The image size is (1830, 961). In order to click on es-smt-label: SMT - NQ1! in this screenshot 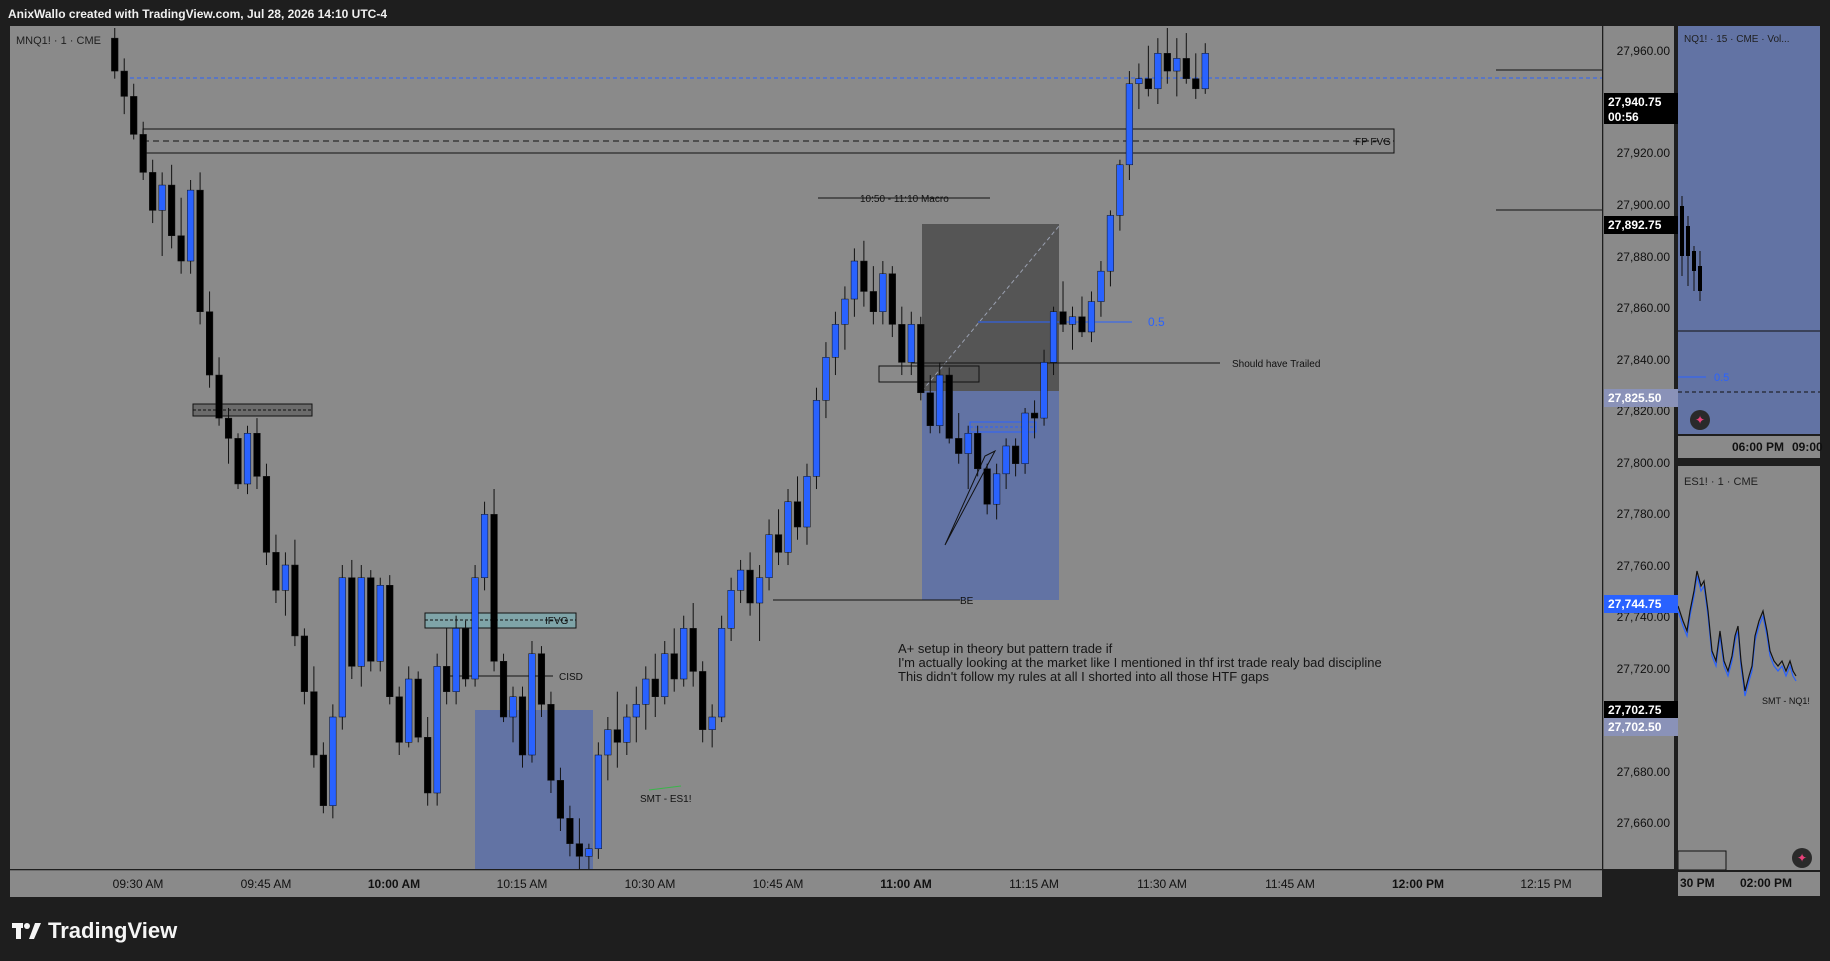, I will do `click(1786, 701)`.